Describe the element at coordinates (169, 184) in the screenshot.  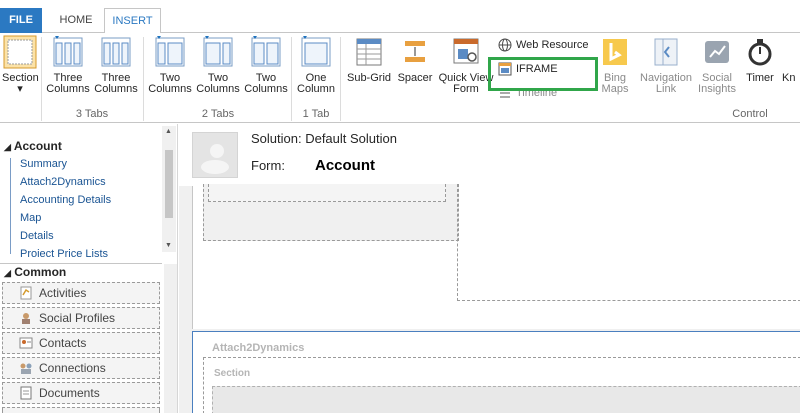
I see `nav-scroll-thumb` at that location.